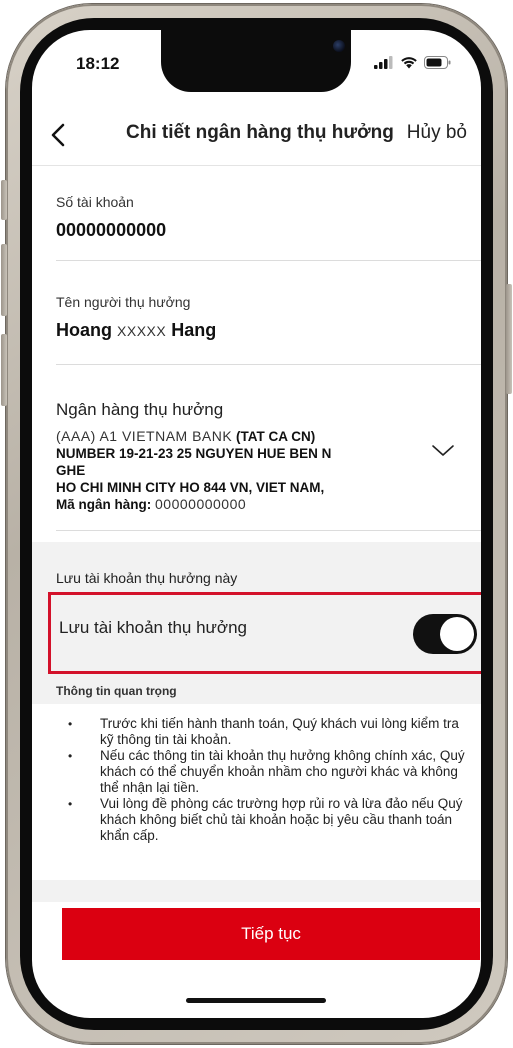 The image size is (513, 1048). What do you see at coordinates (271, 934) in the screenshot?
I see `continue-button: Tiếp tục` at bounding box center [271, 934].